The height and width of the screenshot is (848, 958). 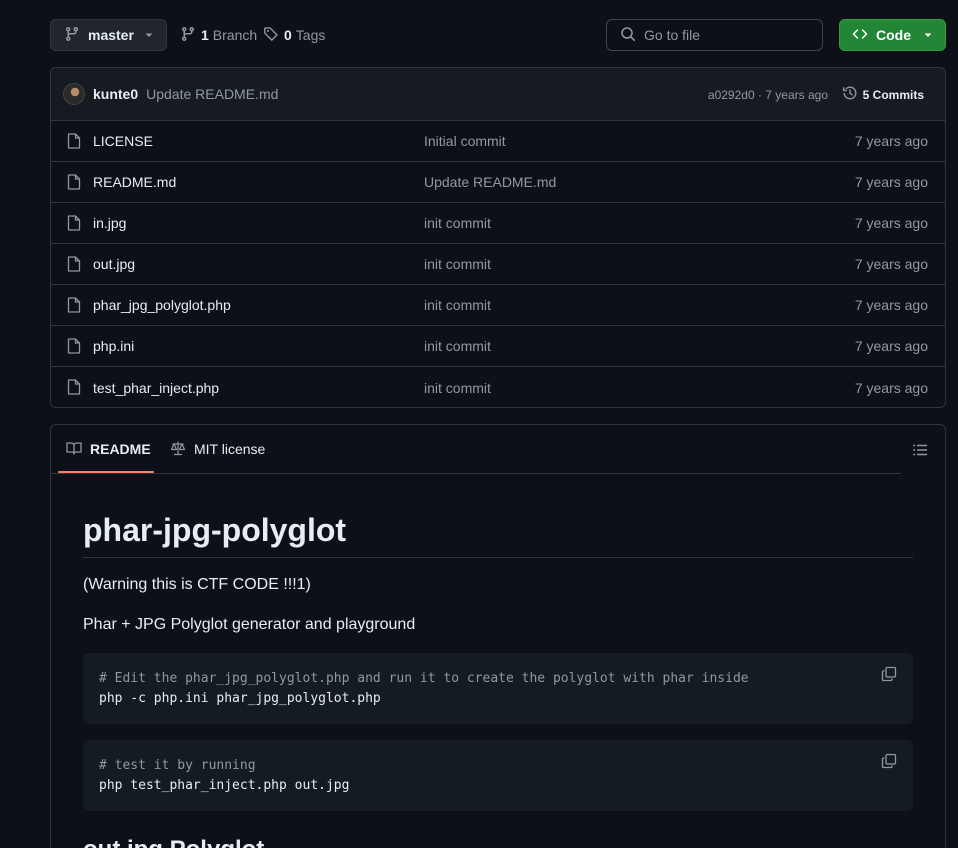 What do you see at coordinates (498, 346) in the screenshot?
I see `file-row: php.ini init commit 7 years ago` at bounding box center [498, 346].